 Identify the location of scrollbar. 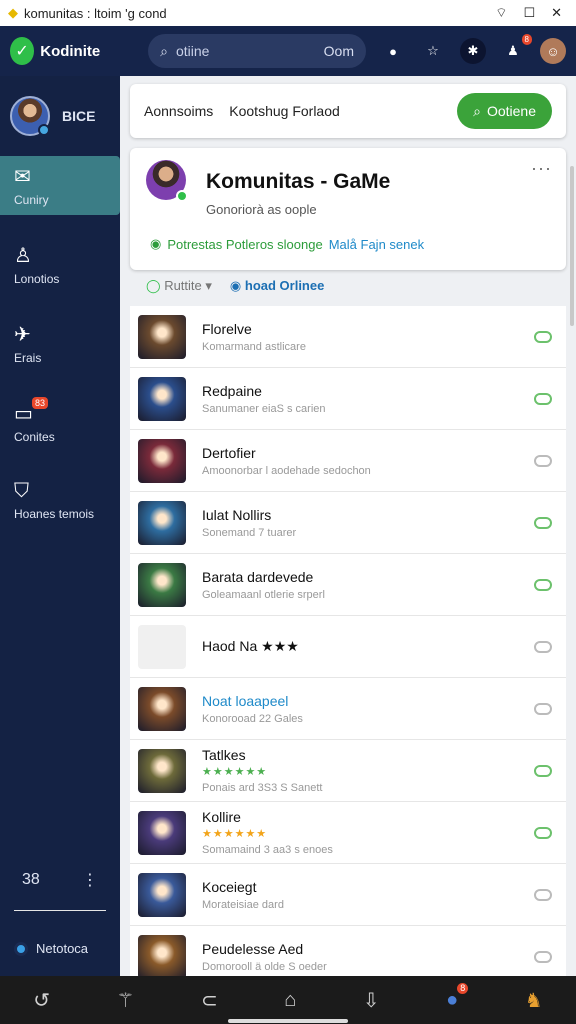
(572, 246).